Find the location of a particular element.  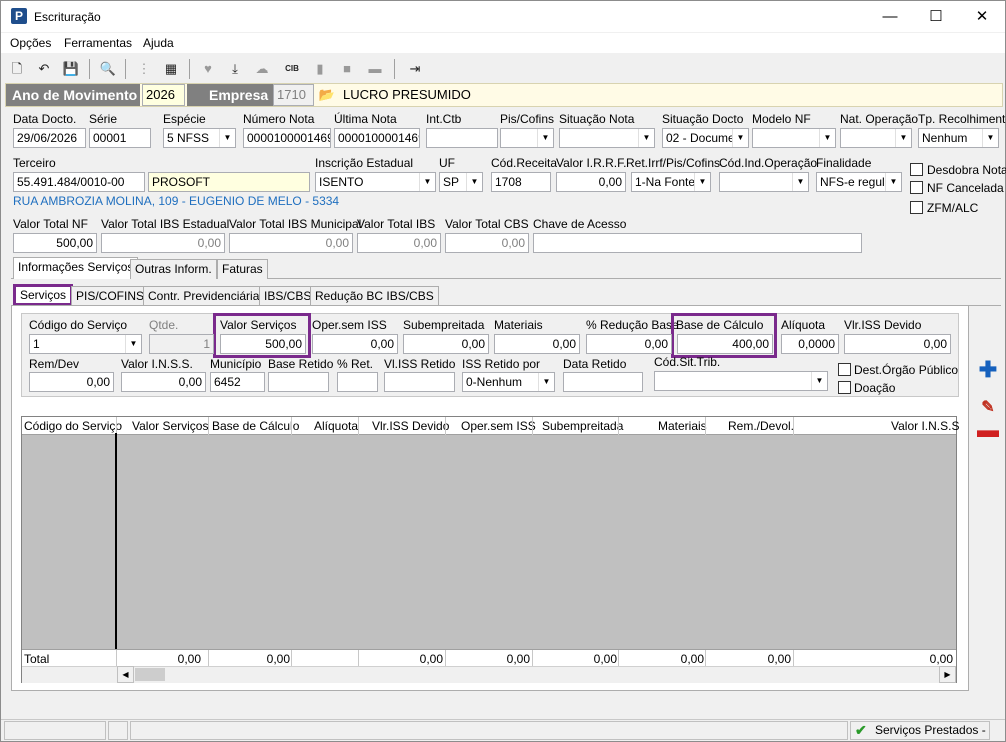

serie-field: 00001 is located at coordinates (120, 138).